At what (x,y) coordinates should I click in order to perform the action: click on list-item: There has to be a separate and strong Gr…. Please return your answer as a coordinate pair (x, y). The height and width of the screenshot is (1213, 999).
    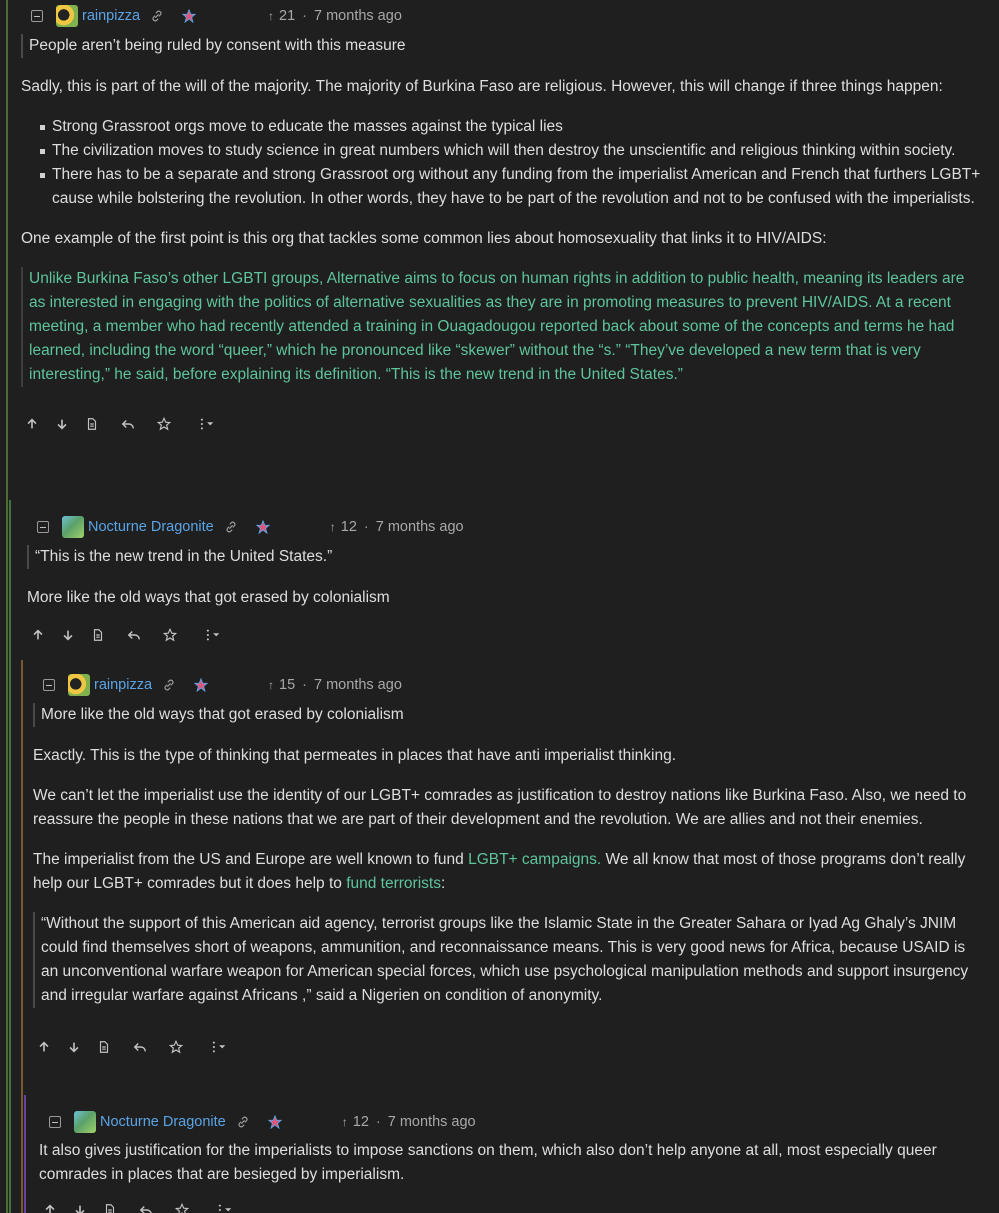
    Looking at the image, I should click on (500, 187).